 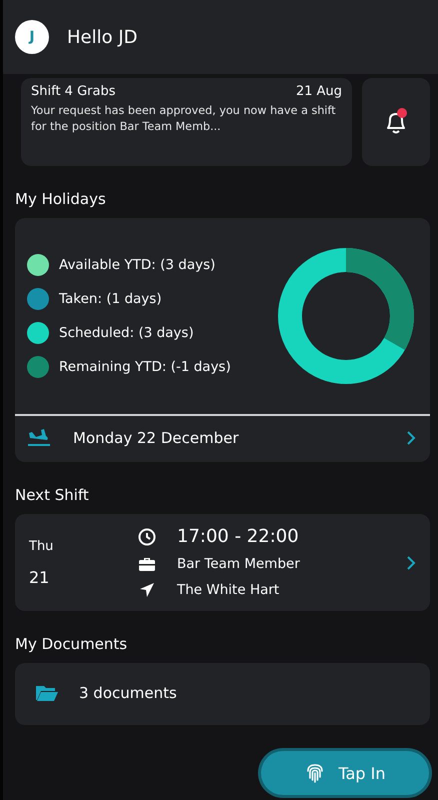 I want to click on section-title: My Documents, so click(x=71, y=644).